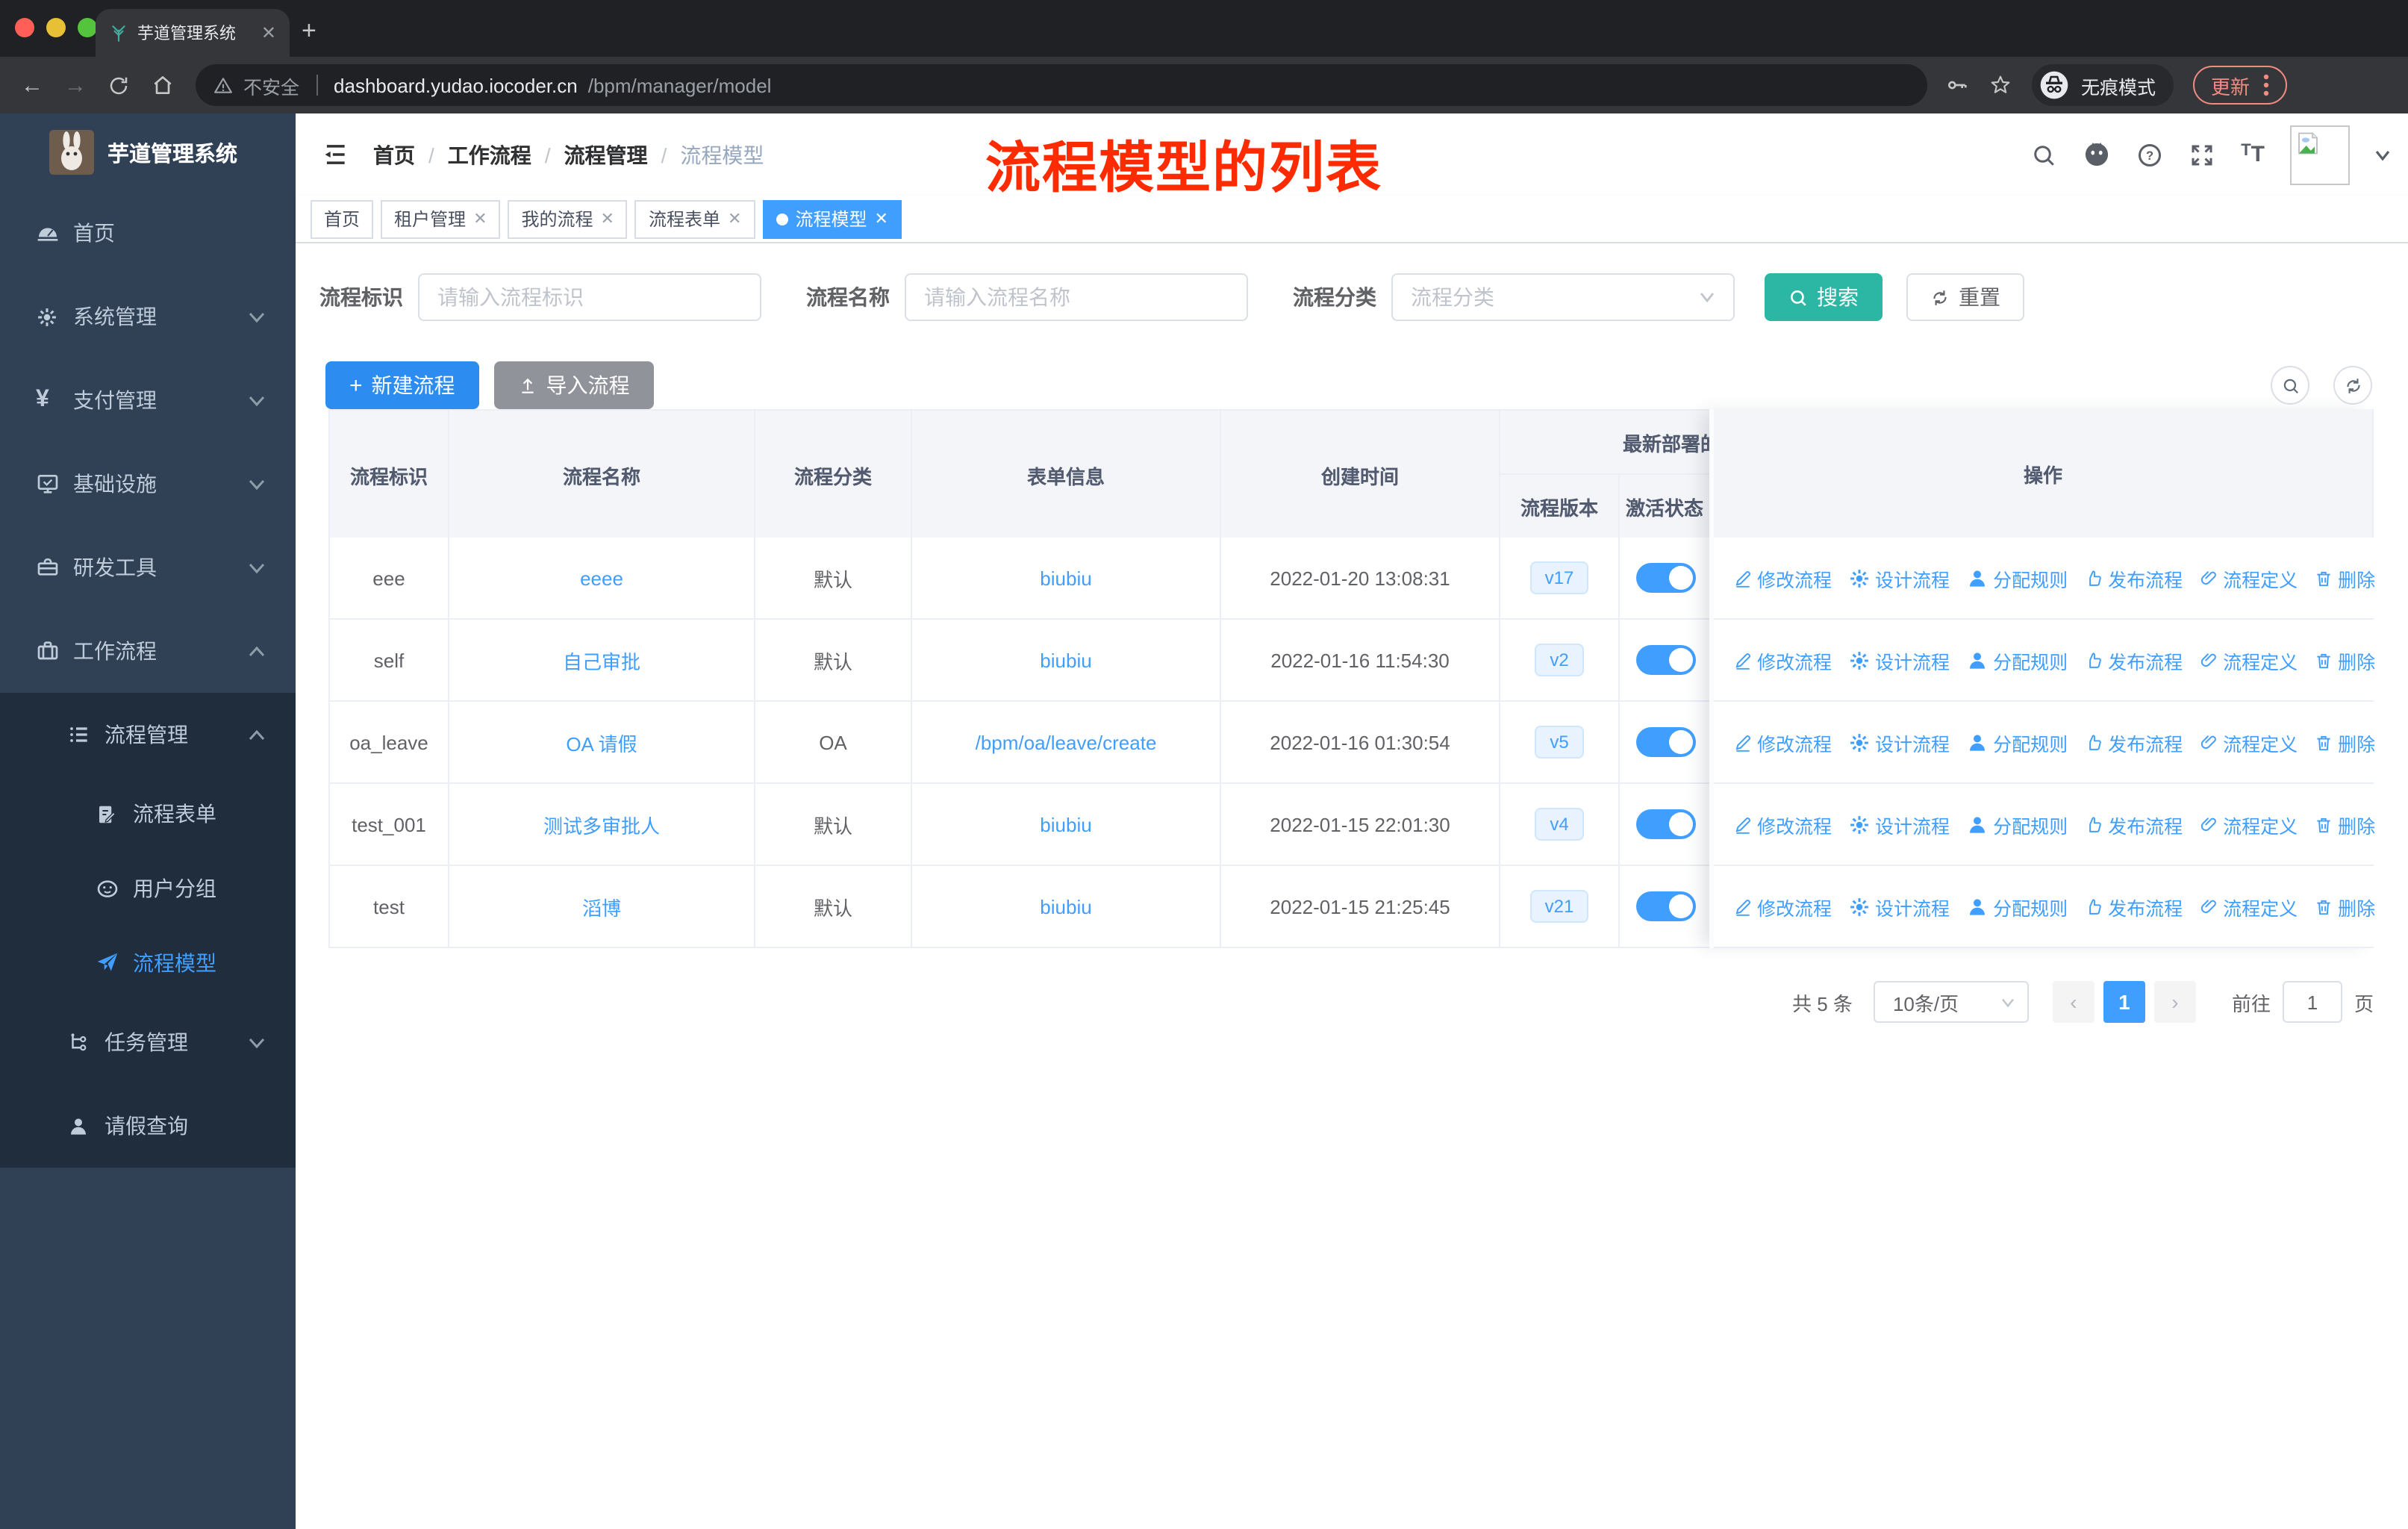  I want to click on sidebar-item-任务管理: 任务管理, so click(148, 1042).